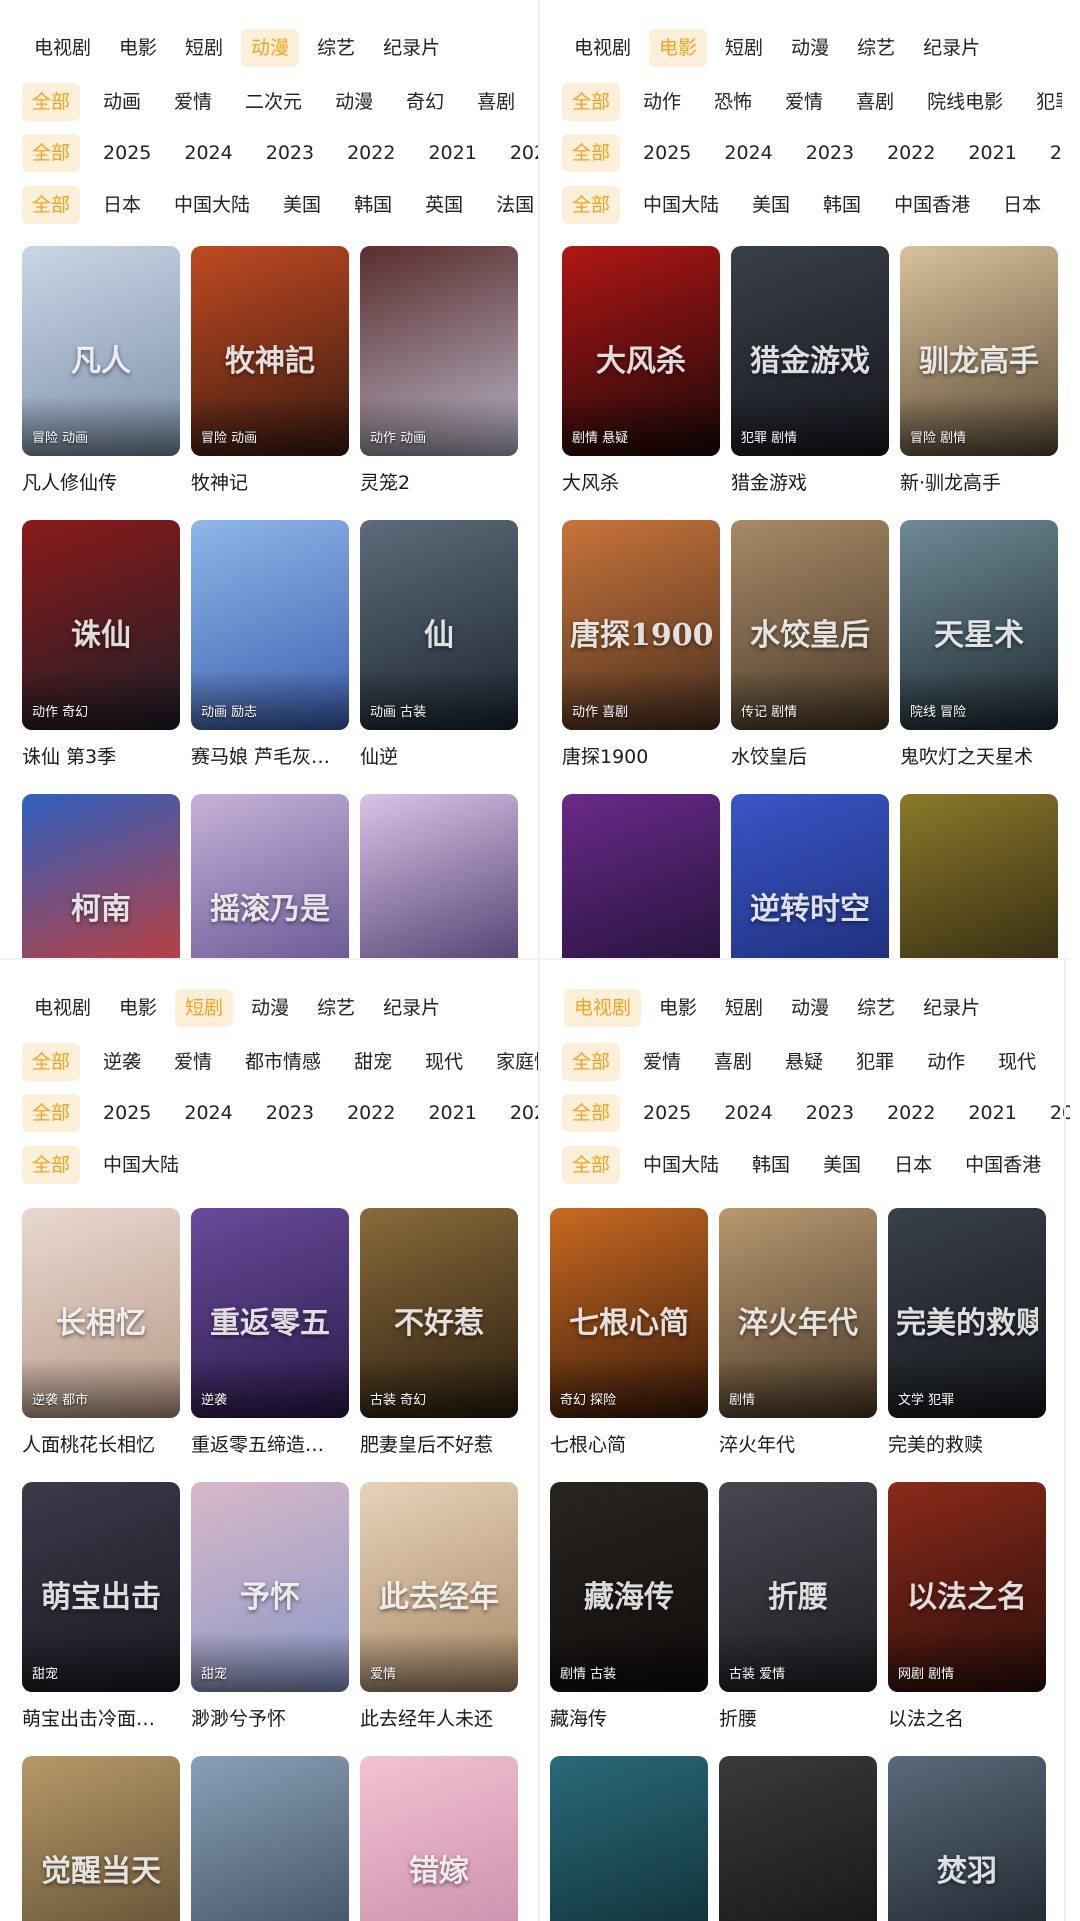  I want to click on poster-image: 予怀 甜宠, so click(270, 1587).